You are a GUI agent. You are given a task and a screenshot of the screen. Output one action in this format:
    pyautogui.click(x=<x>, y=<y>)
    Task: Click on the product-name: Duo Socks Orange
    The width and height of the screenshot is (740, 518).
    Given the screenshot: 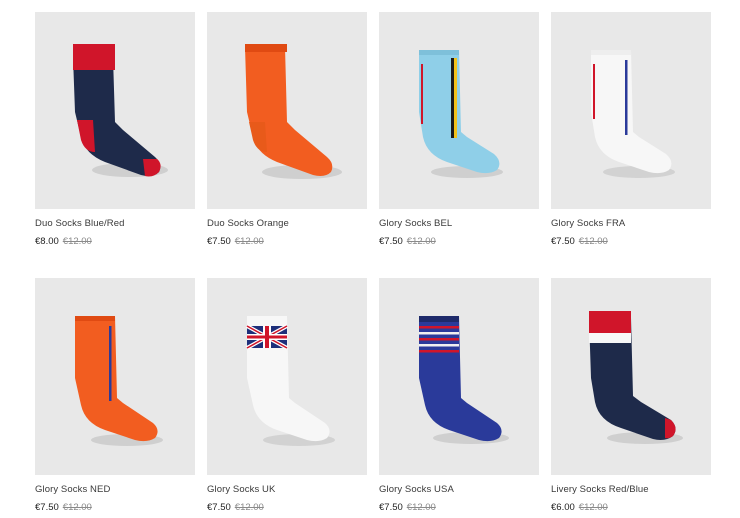 What is the action you would take?
    pyautogui.click(x=287, y=223)
    